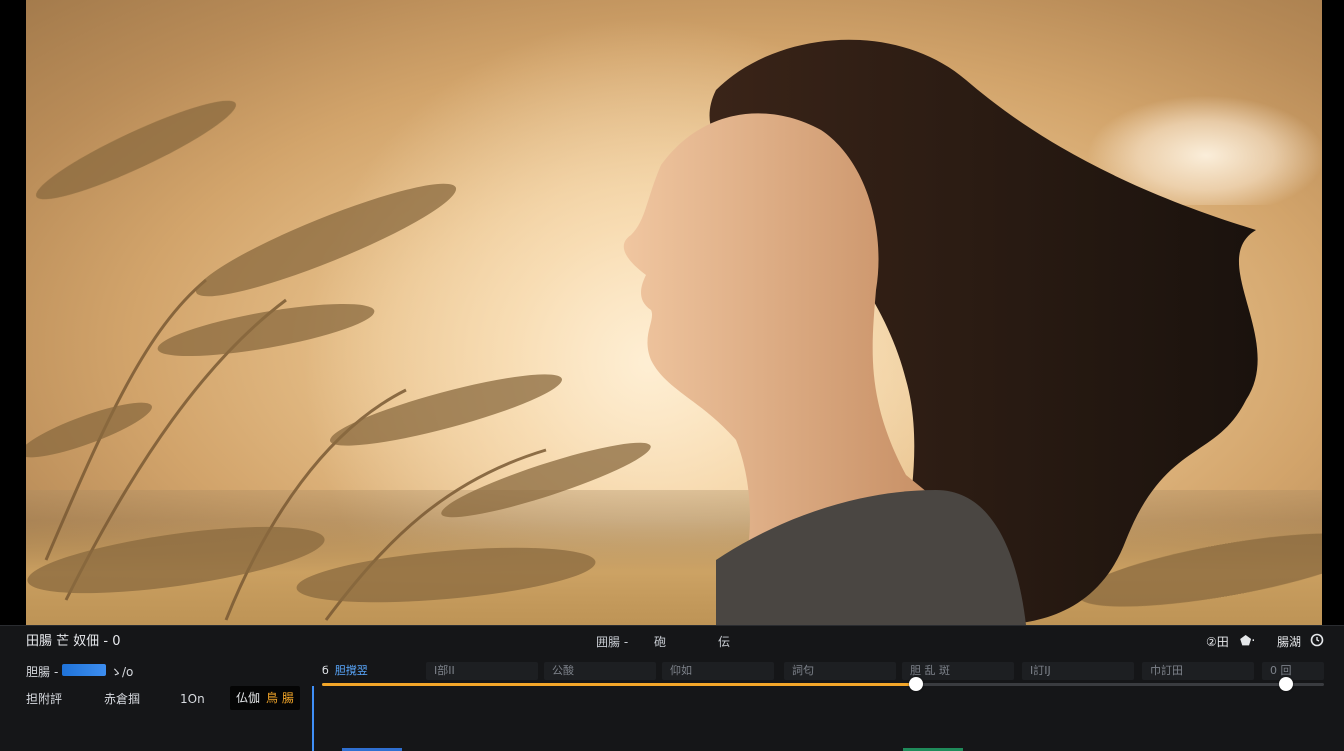 This screenshot has width=1344, height=751. Describe the element at coordinates (672, 642) in the screenshot. I see `editor-toolbar: 田腸 芒 奴佃 - 0 囲腸 - 砲 伝 ②田 ⬟· 腸湖` at that location.